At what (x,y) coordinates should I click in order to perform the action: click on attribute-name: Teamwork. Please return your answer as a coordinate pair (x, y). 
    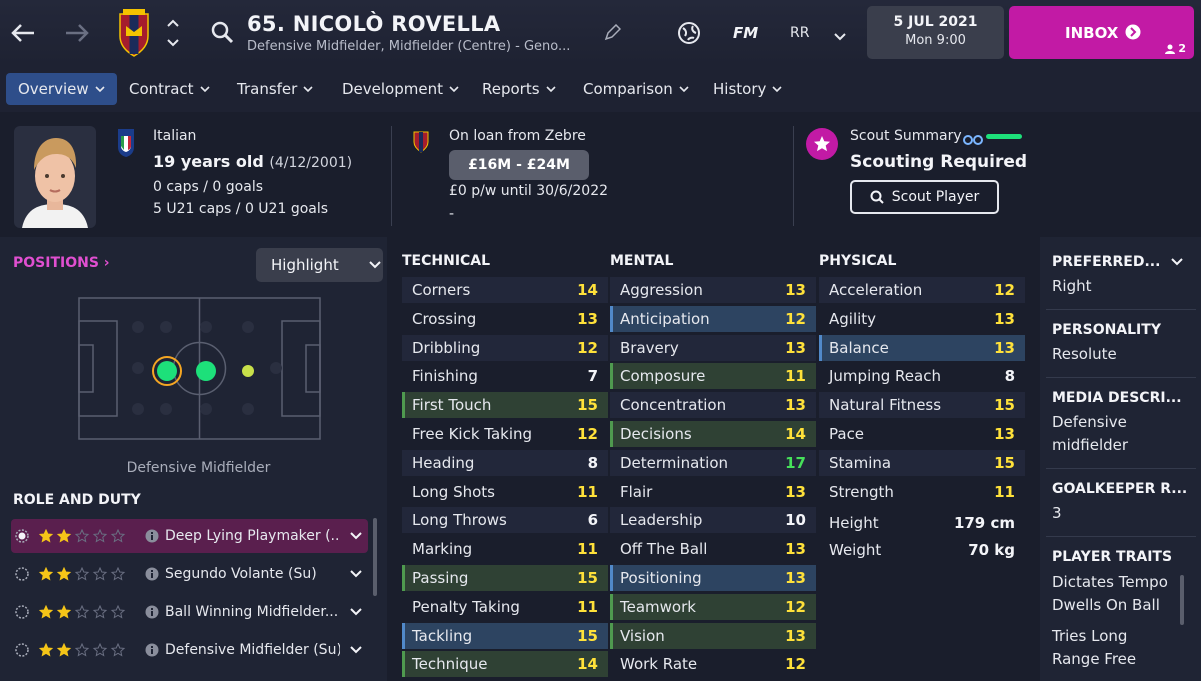
    Looking at the image, I should click on (658, 606).